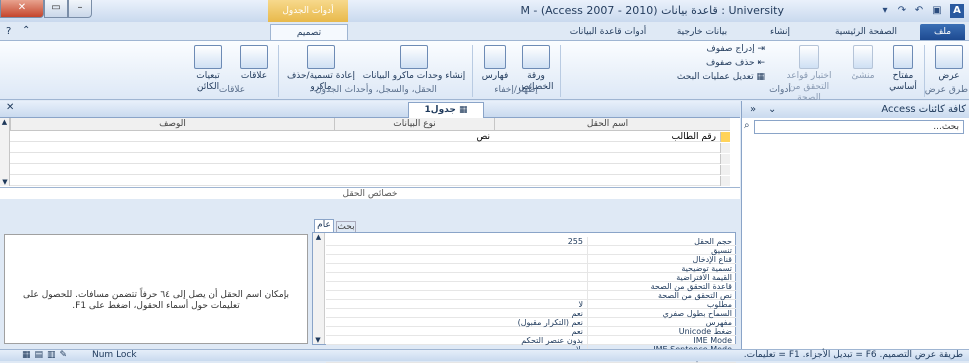 The image size is (969, 363). I want to click on nav-menu-chevron-icon: ⌄, so click(772, 109).